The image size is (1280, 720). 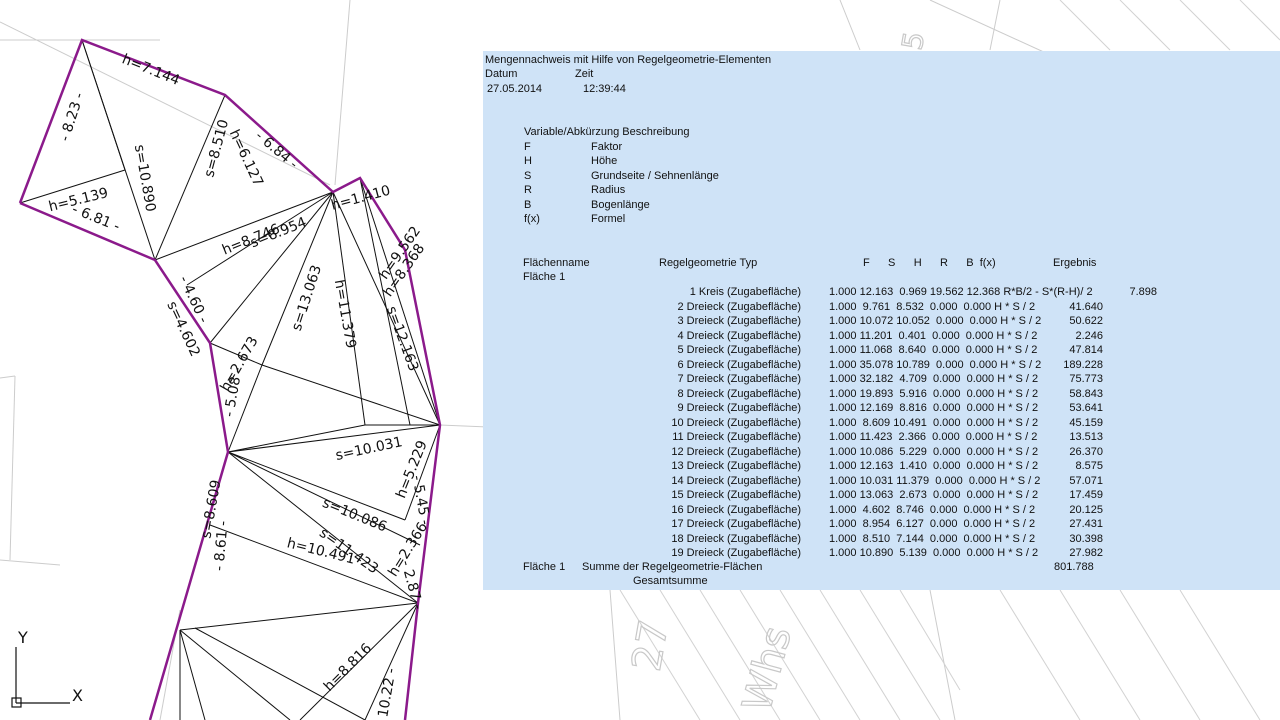 I want to click on ucs-y-label: Y, so click(x=22, y=637).